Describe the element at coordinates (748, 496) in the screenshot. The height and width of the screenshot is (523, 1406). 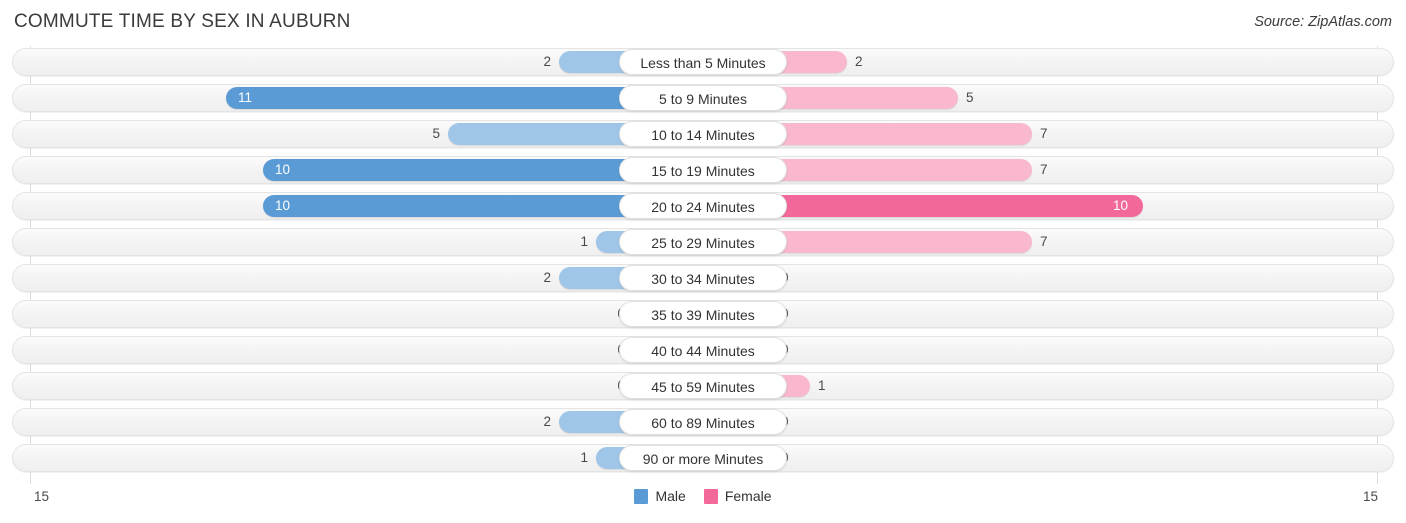
I see `legend-label: Female` at that location.